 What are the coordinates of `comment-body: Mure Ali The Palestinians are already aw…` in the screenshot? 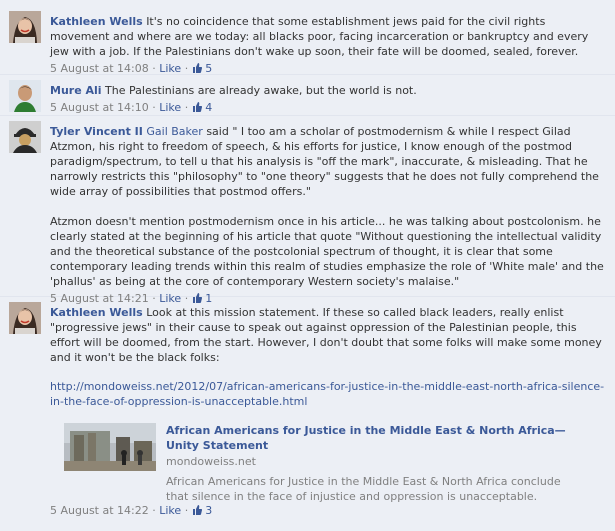 It's located at (328, 90).